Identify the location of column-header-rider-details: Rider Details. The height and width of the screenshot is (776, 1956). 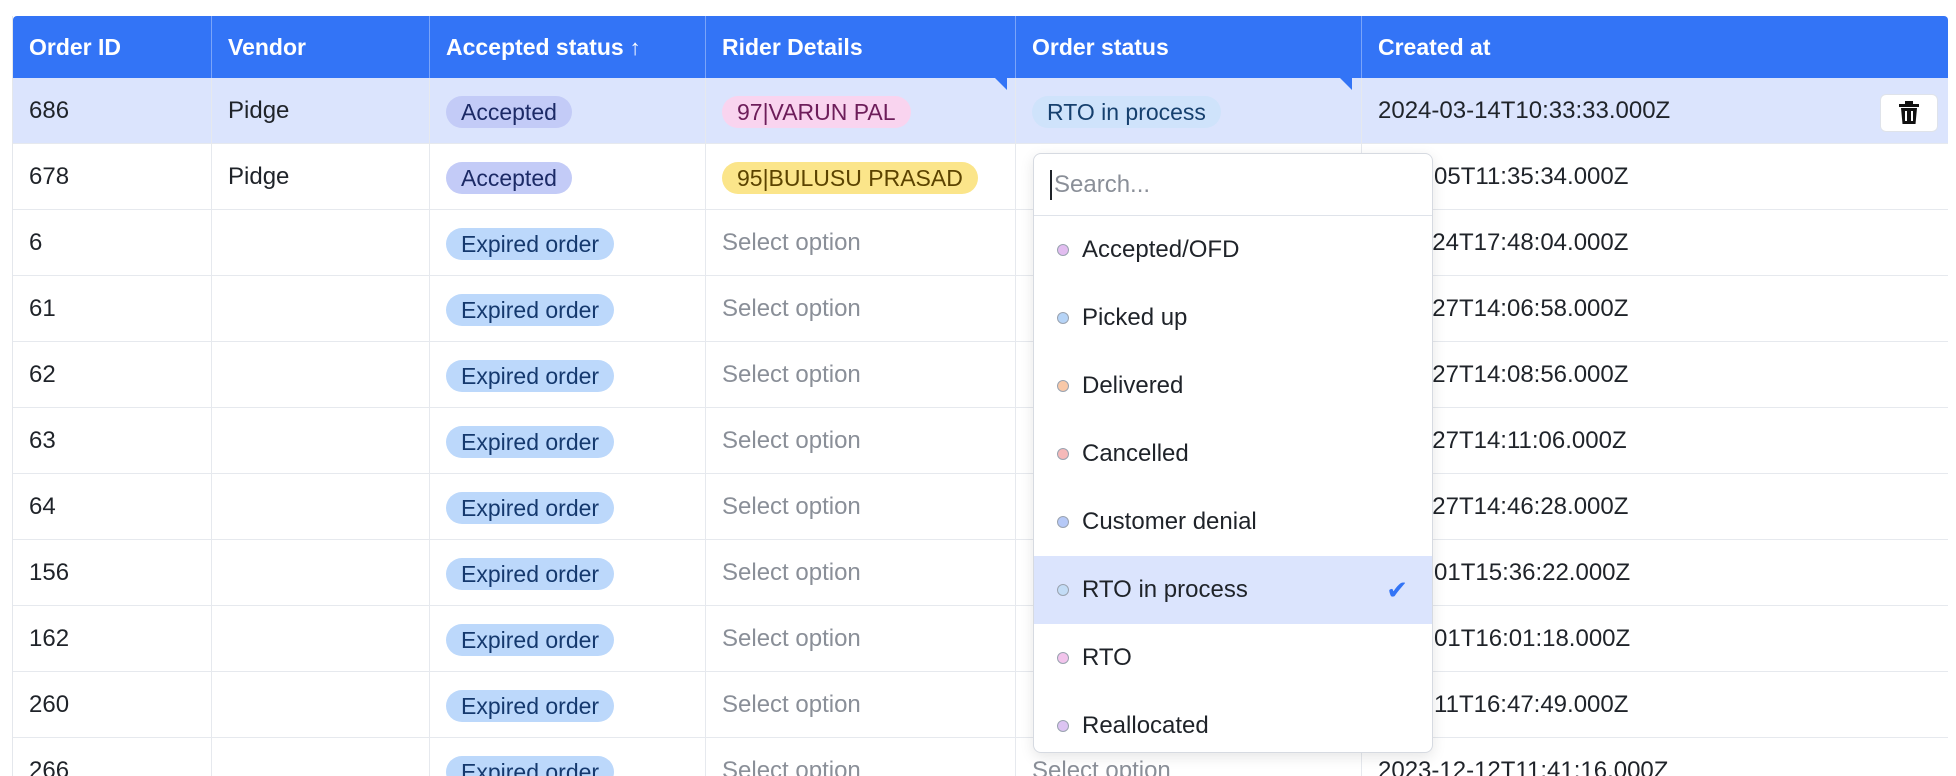
(861, 47).